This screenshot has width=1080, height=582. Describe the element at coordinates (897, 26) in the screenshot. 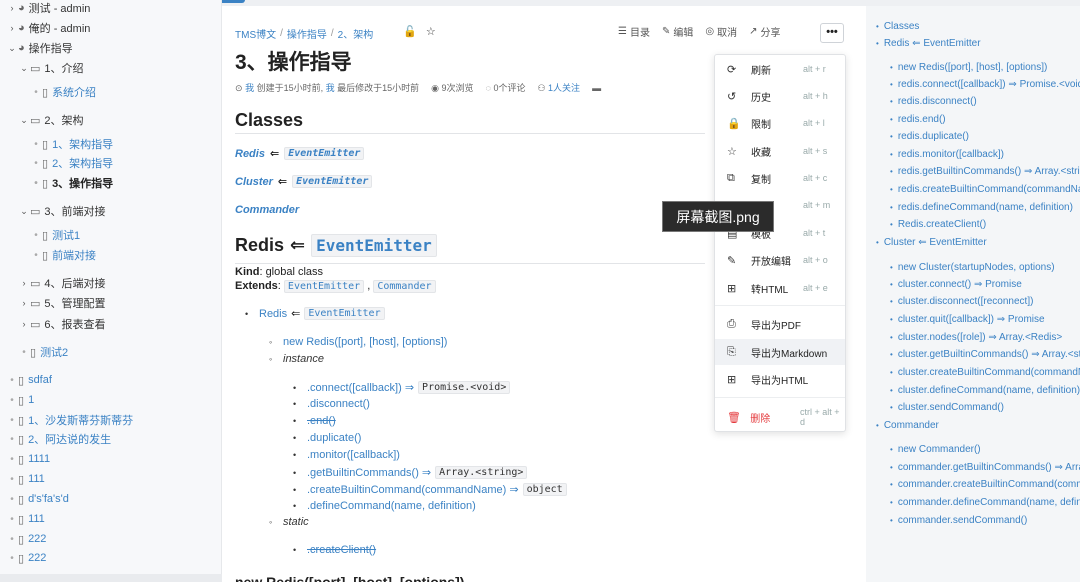

I see `toc-item: • Classes` at that location.